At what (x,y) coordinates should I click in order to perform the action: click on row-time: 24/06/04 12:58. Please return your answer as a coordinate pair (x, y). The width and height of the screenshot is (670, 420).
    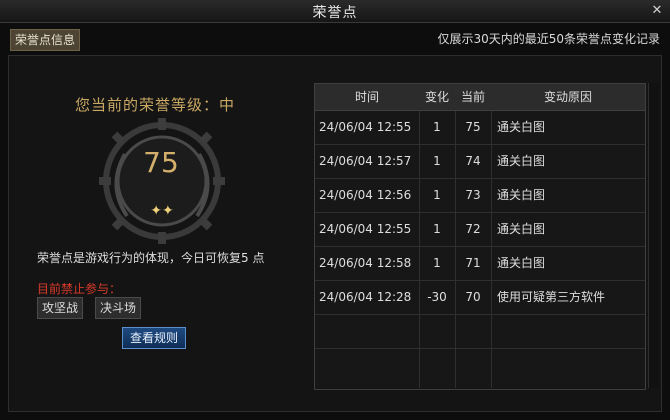
    Looking at the image, I should click on (367, 263).